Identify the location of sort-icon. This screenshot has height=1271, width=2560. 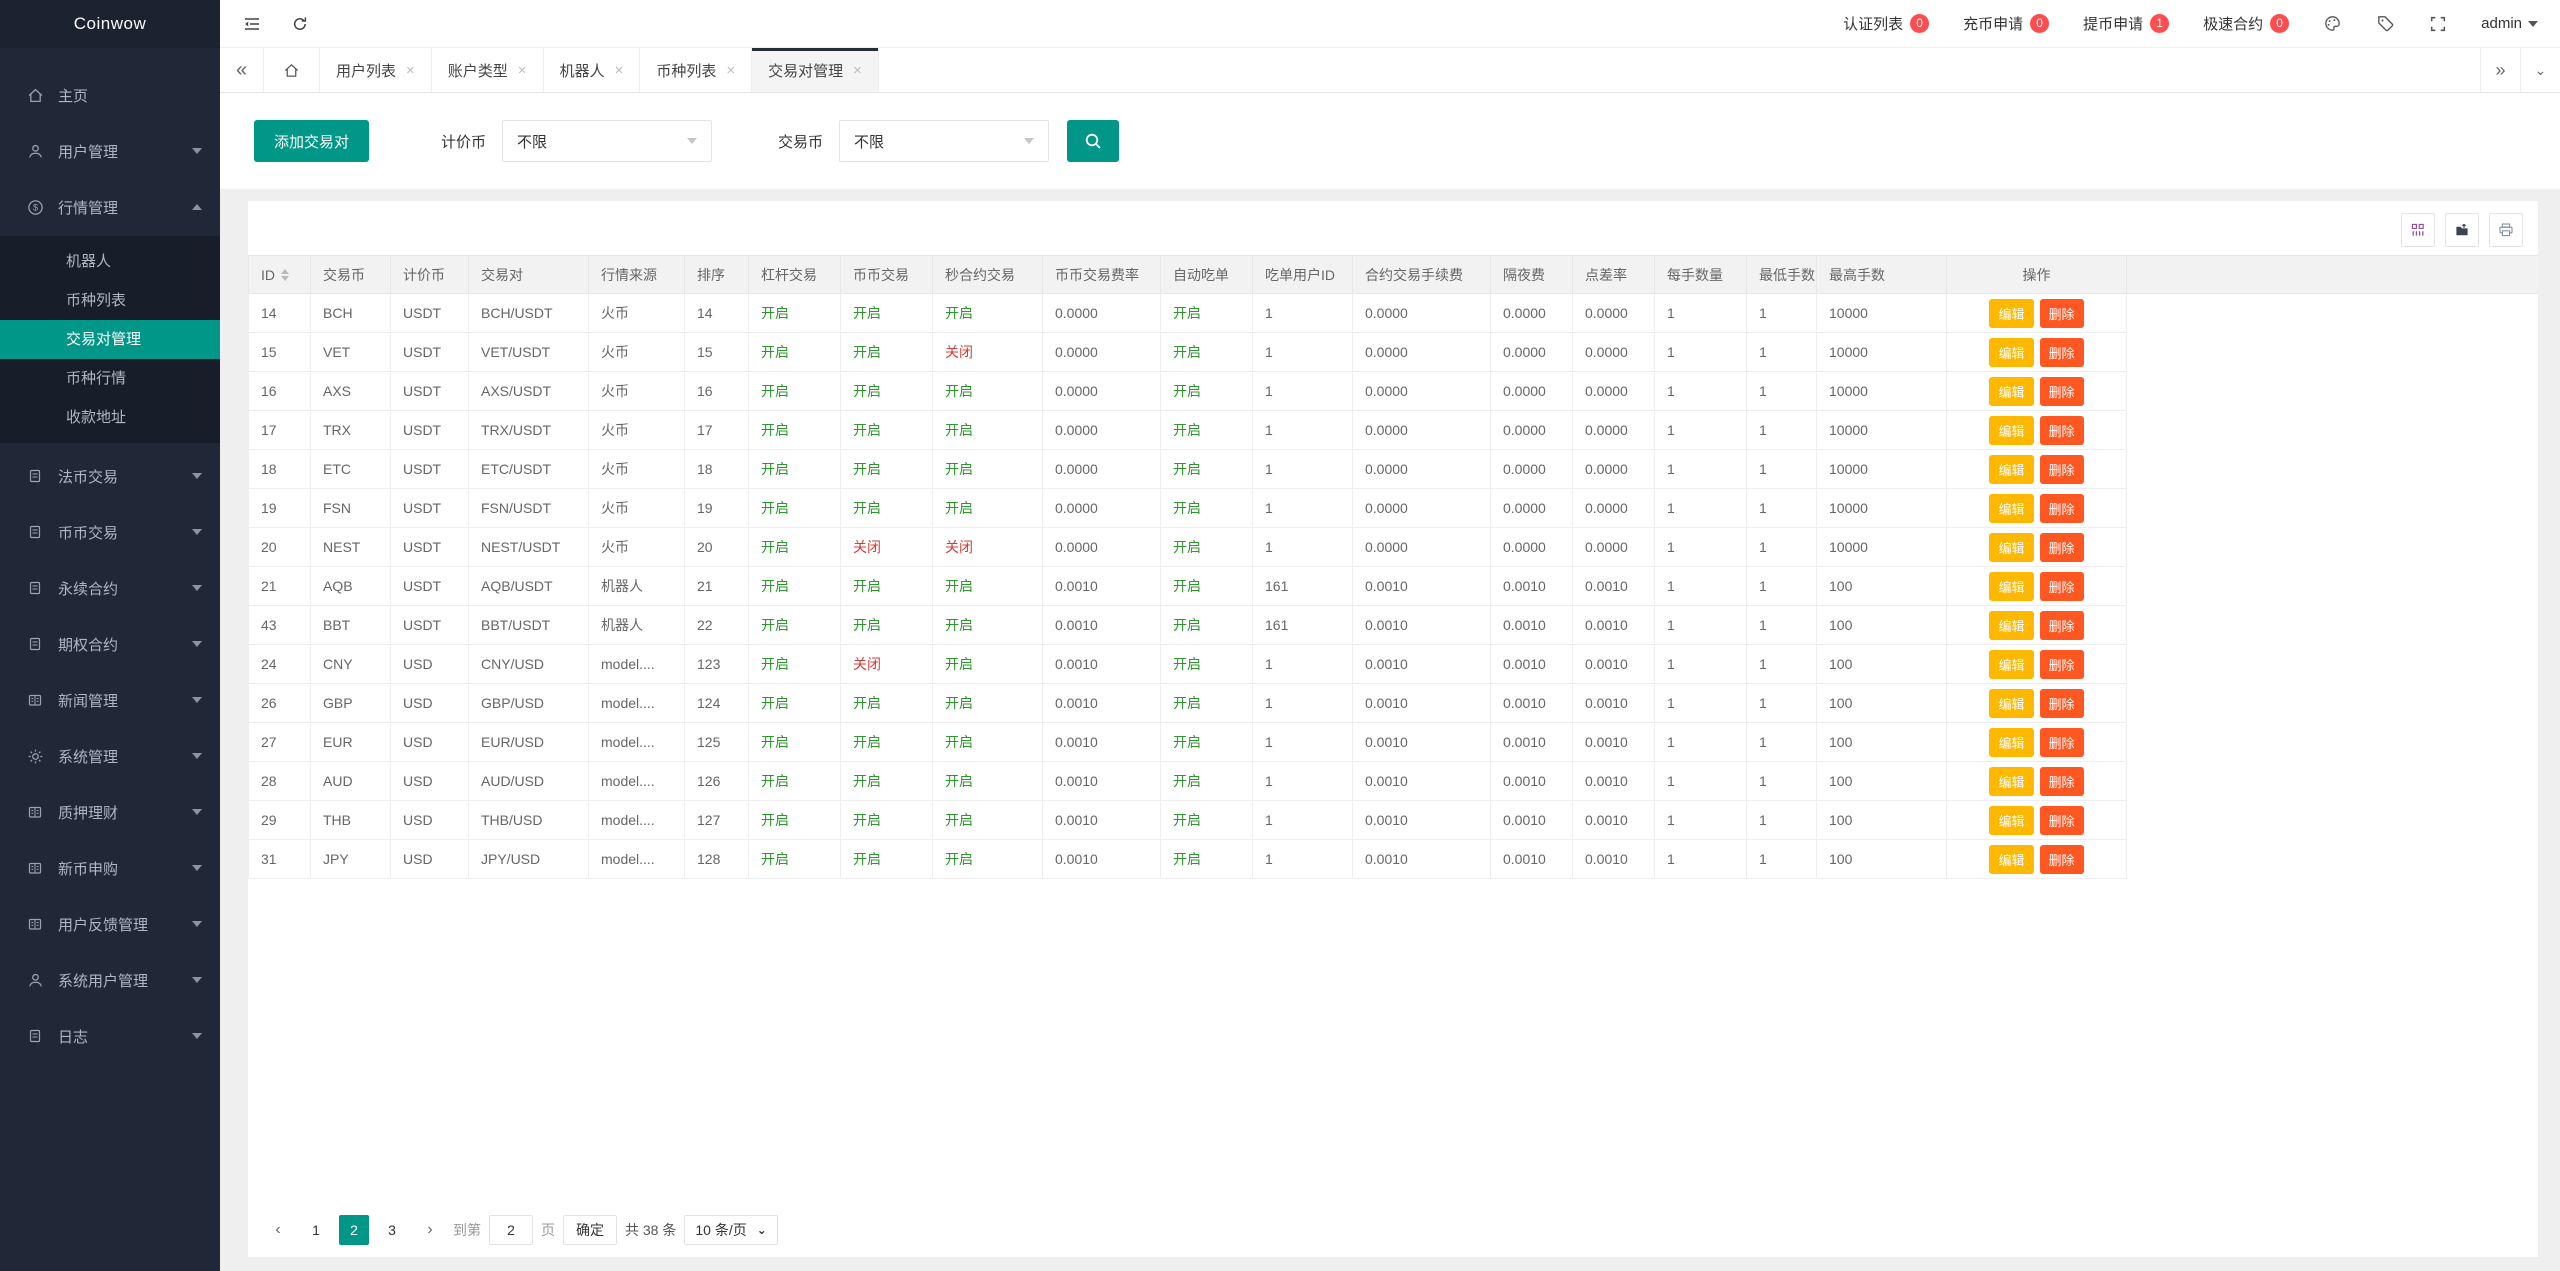
(285, 274).